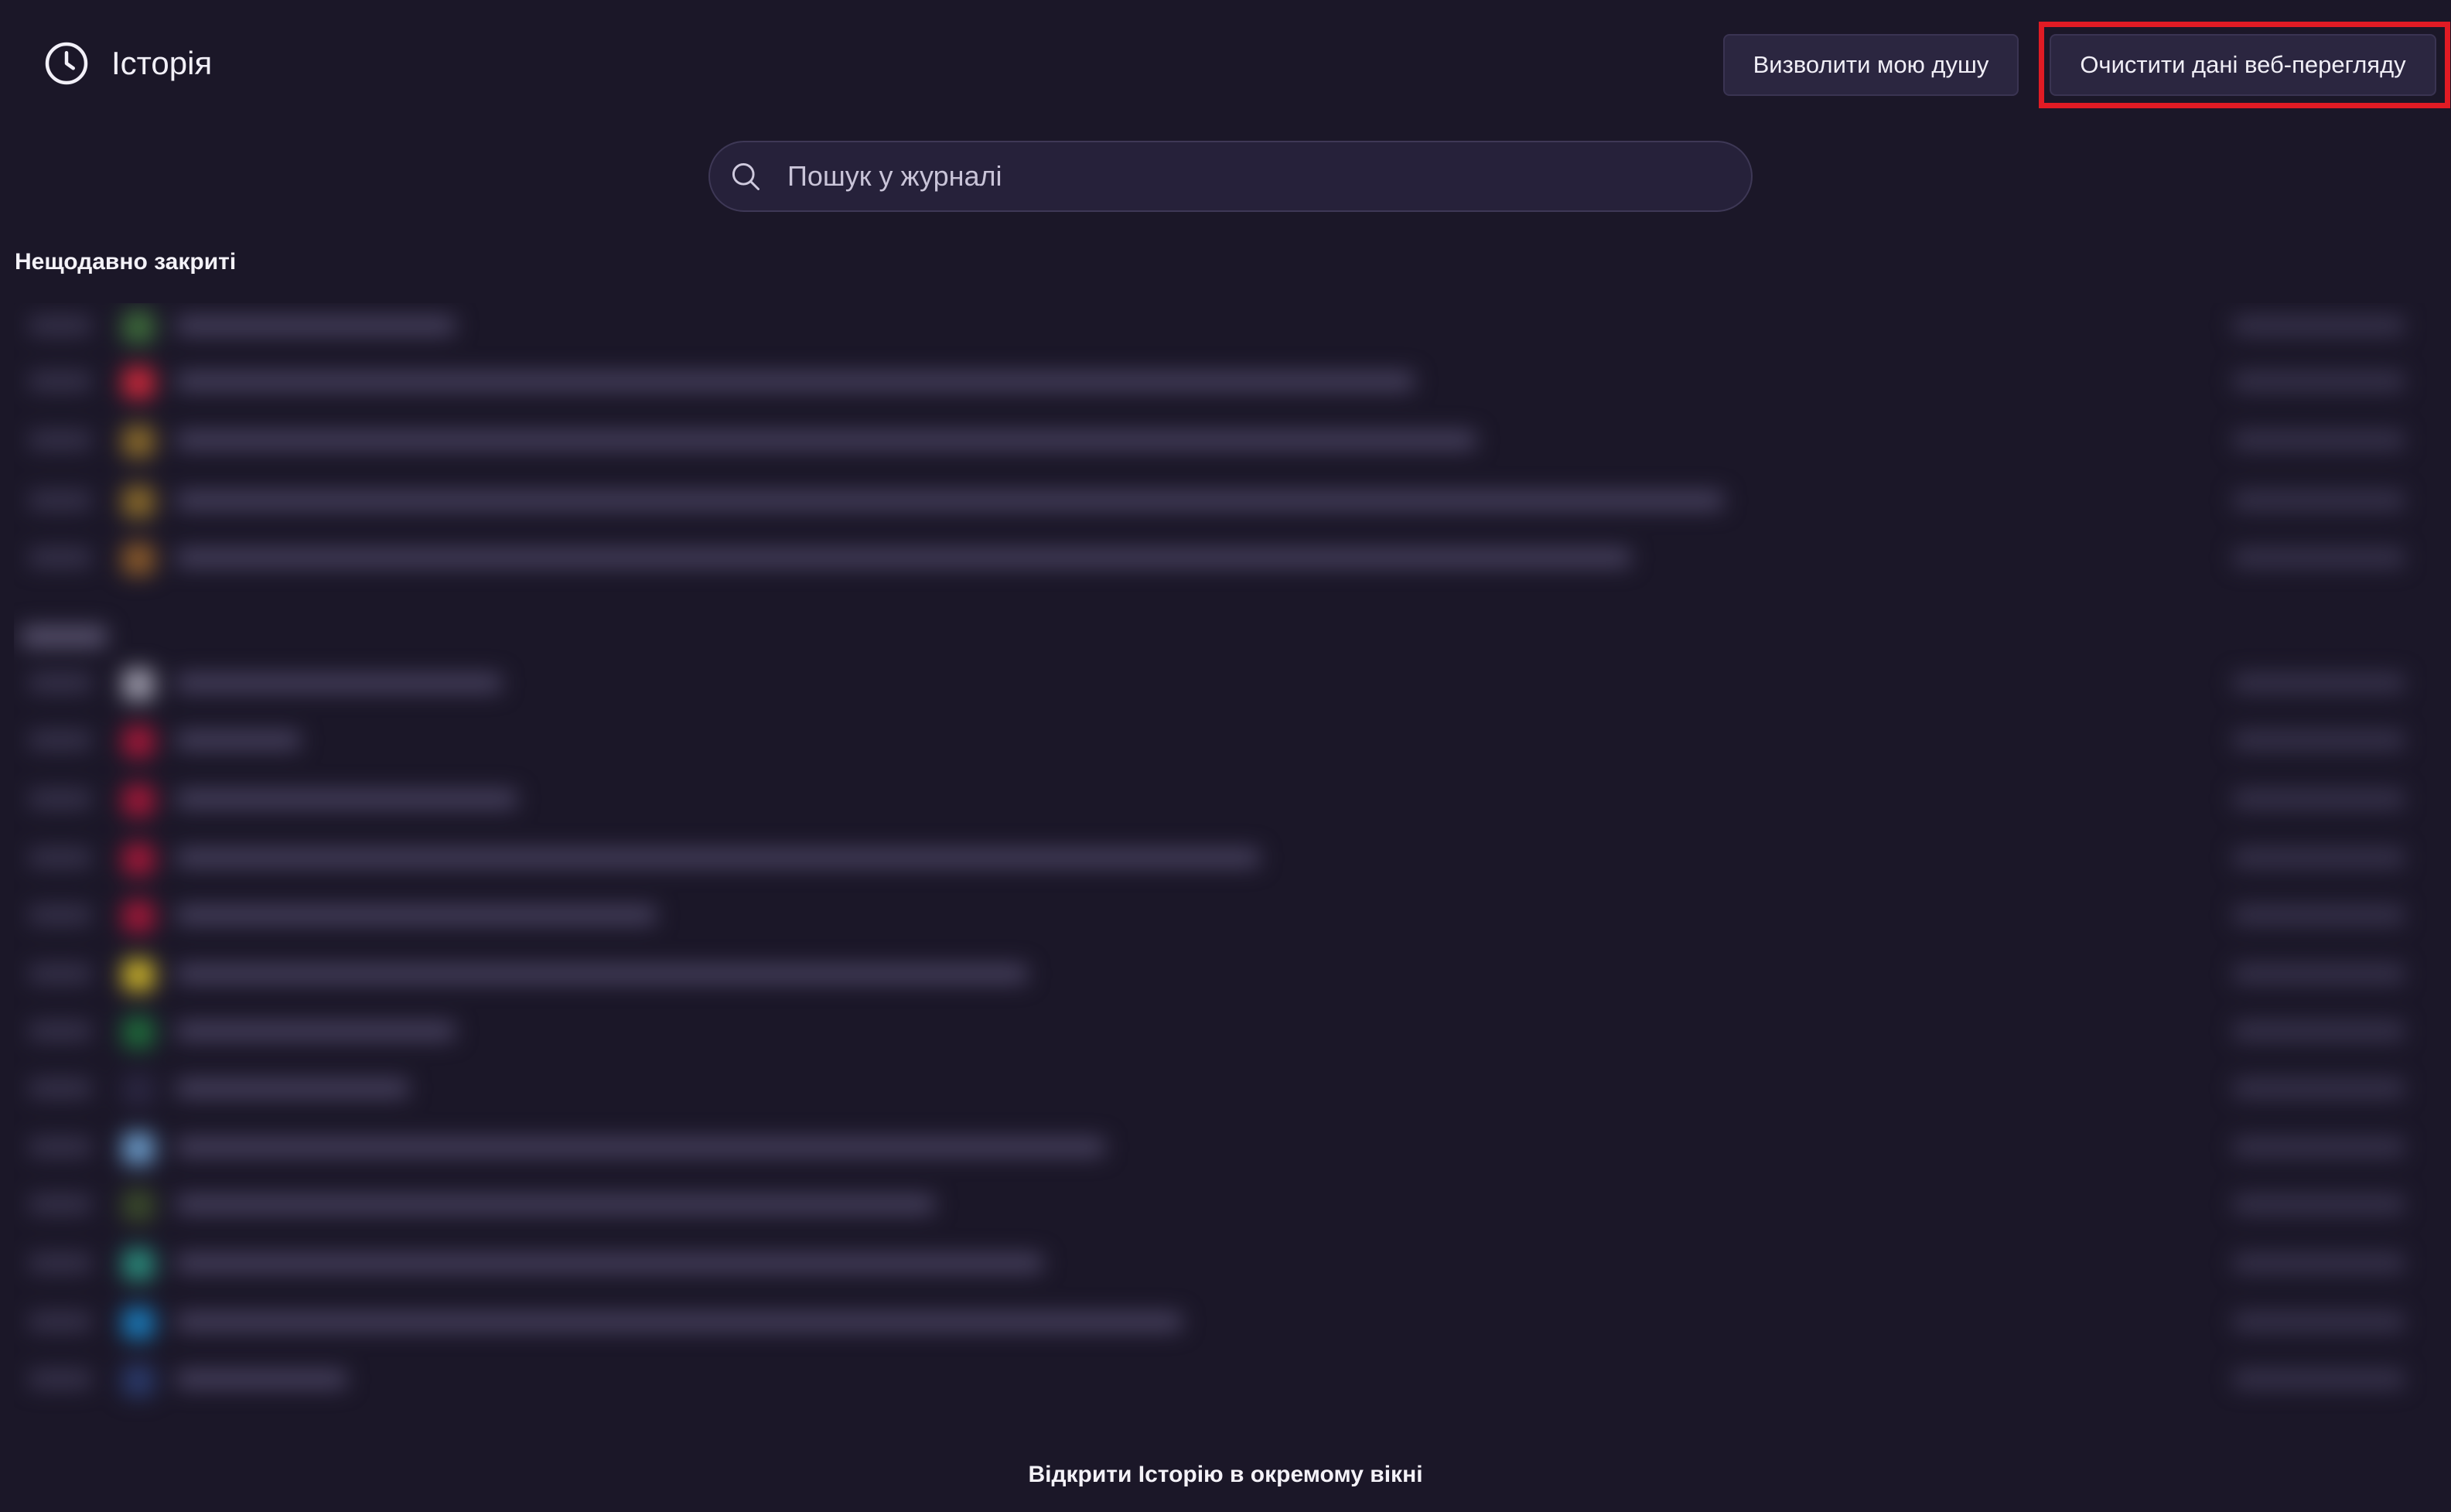 The height and width of the screenshot is (1512, 2451). I want to click on history-search-box, so click(1230, 176).